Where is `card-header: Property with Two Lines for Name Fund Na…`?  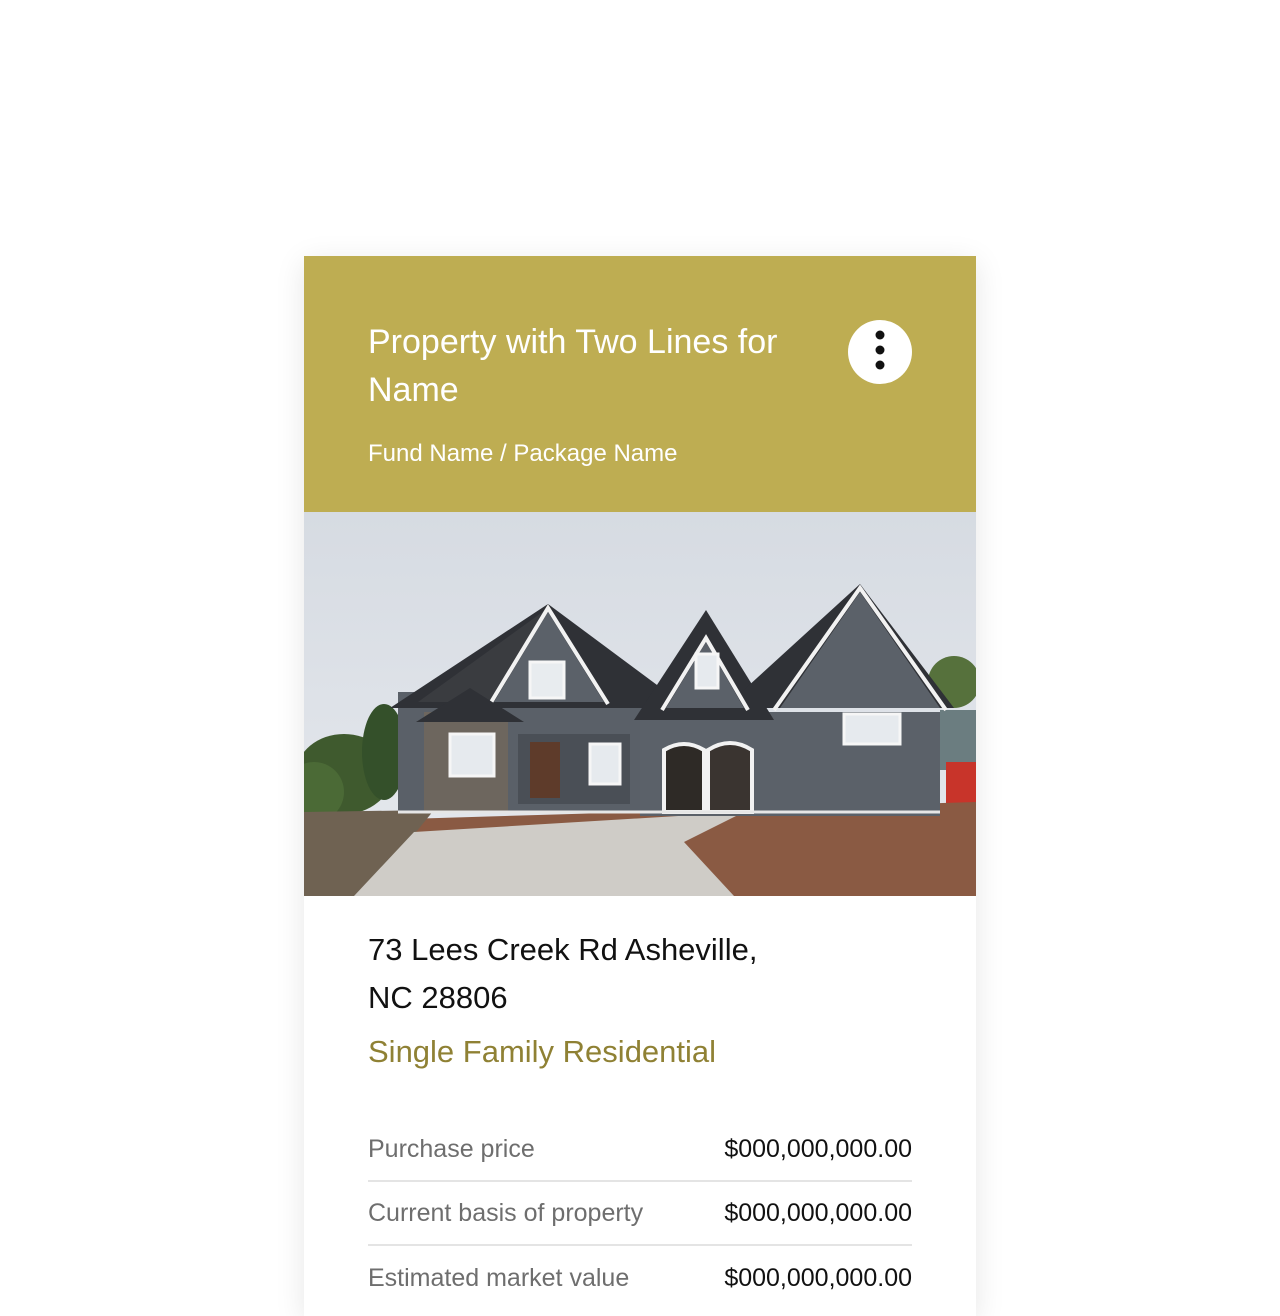 card-header: Property with Two Lines for Name Fund Na… is located at coordinates (640, 384).